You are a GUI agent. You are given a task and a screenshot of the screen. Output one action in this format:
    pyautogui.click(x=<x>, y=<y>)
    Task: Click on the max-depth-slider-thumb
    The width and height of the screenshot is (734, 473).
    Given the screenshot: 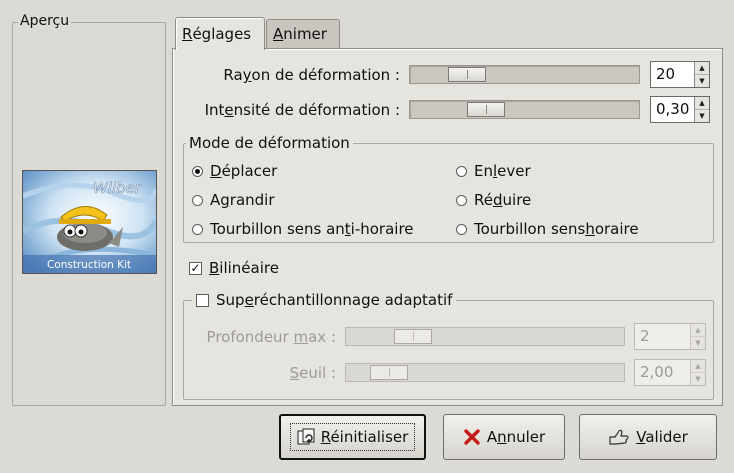 What is the action you would take?
    pyautogui.click(x=413, y=336)
    